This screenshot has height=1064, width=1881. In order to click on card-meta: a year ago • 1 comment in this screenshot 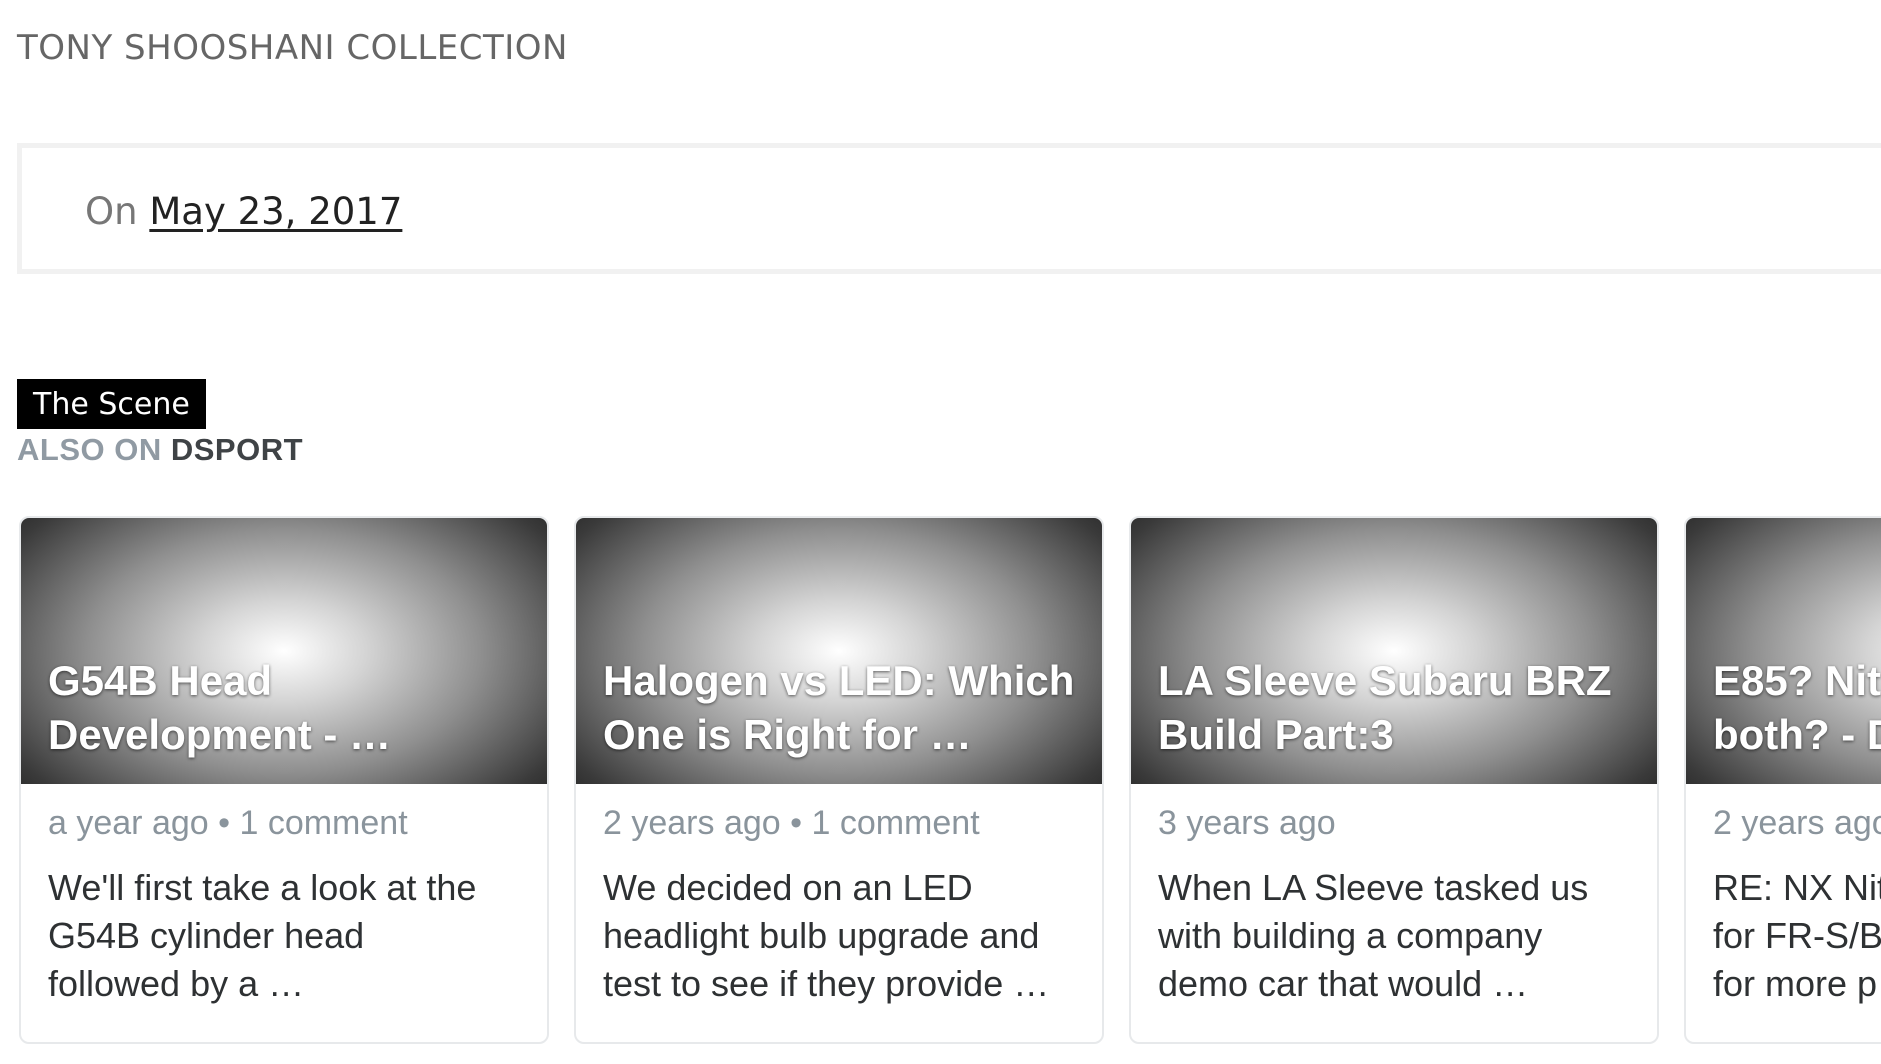, I will do `click(228, 823)`.